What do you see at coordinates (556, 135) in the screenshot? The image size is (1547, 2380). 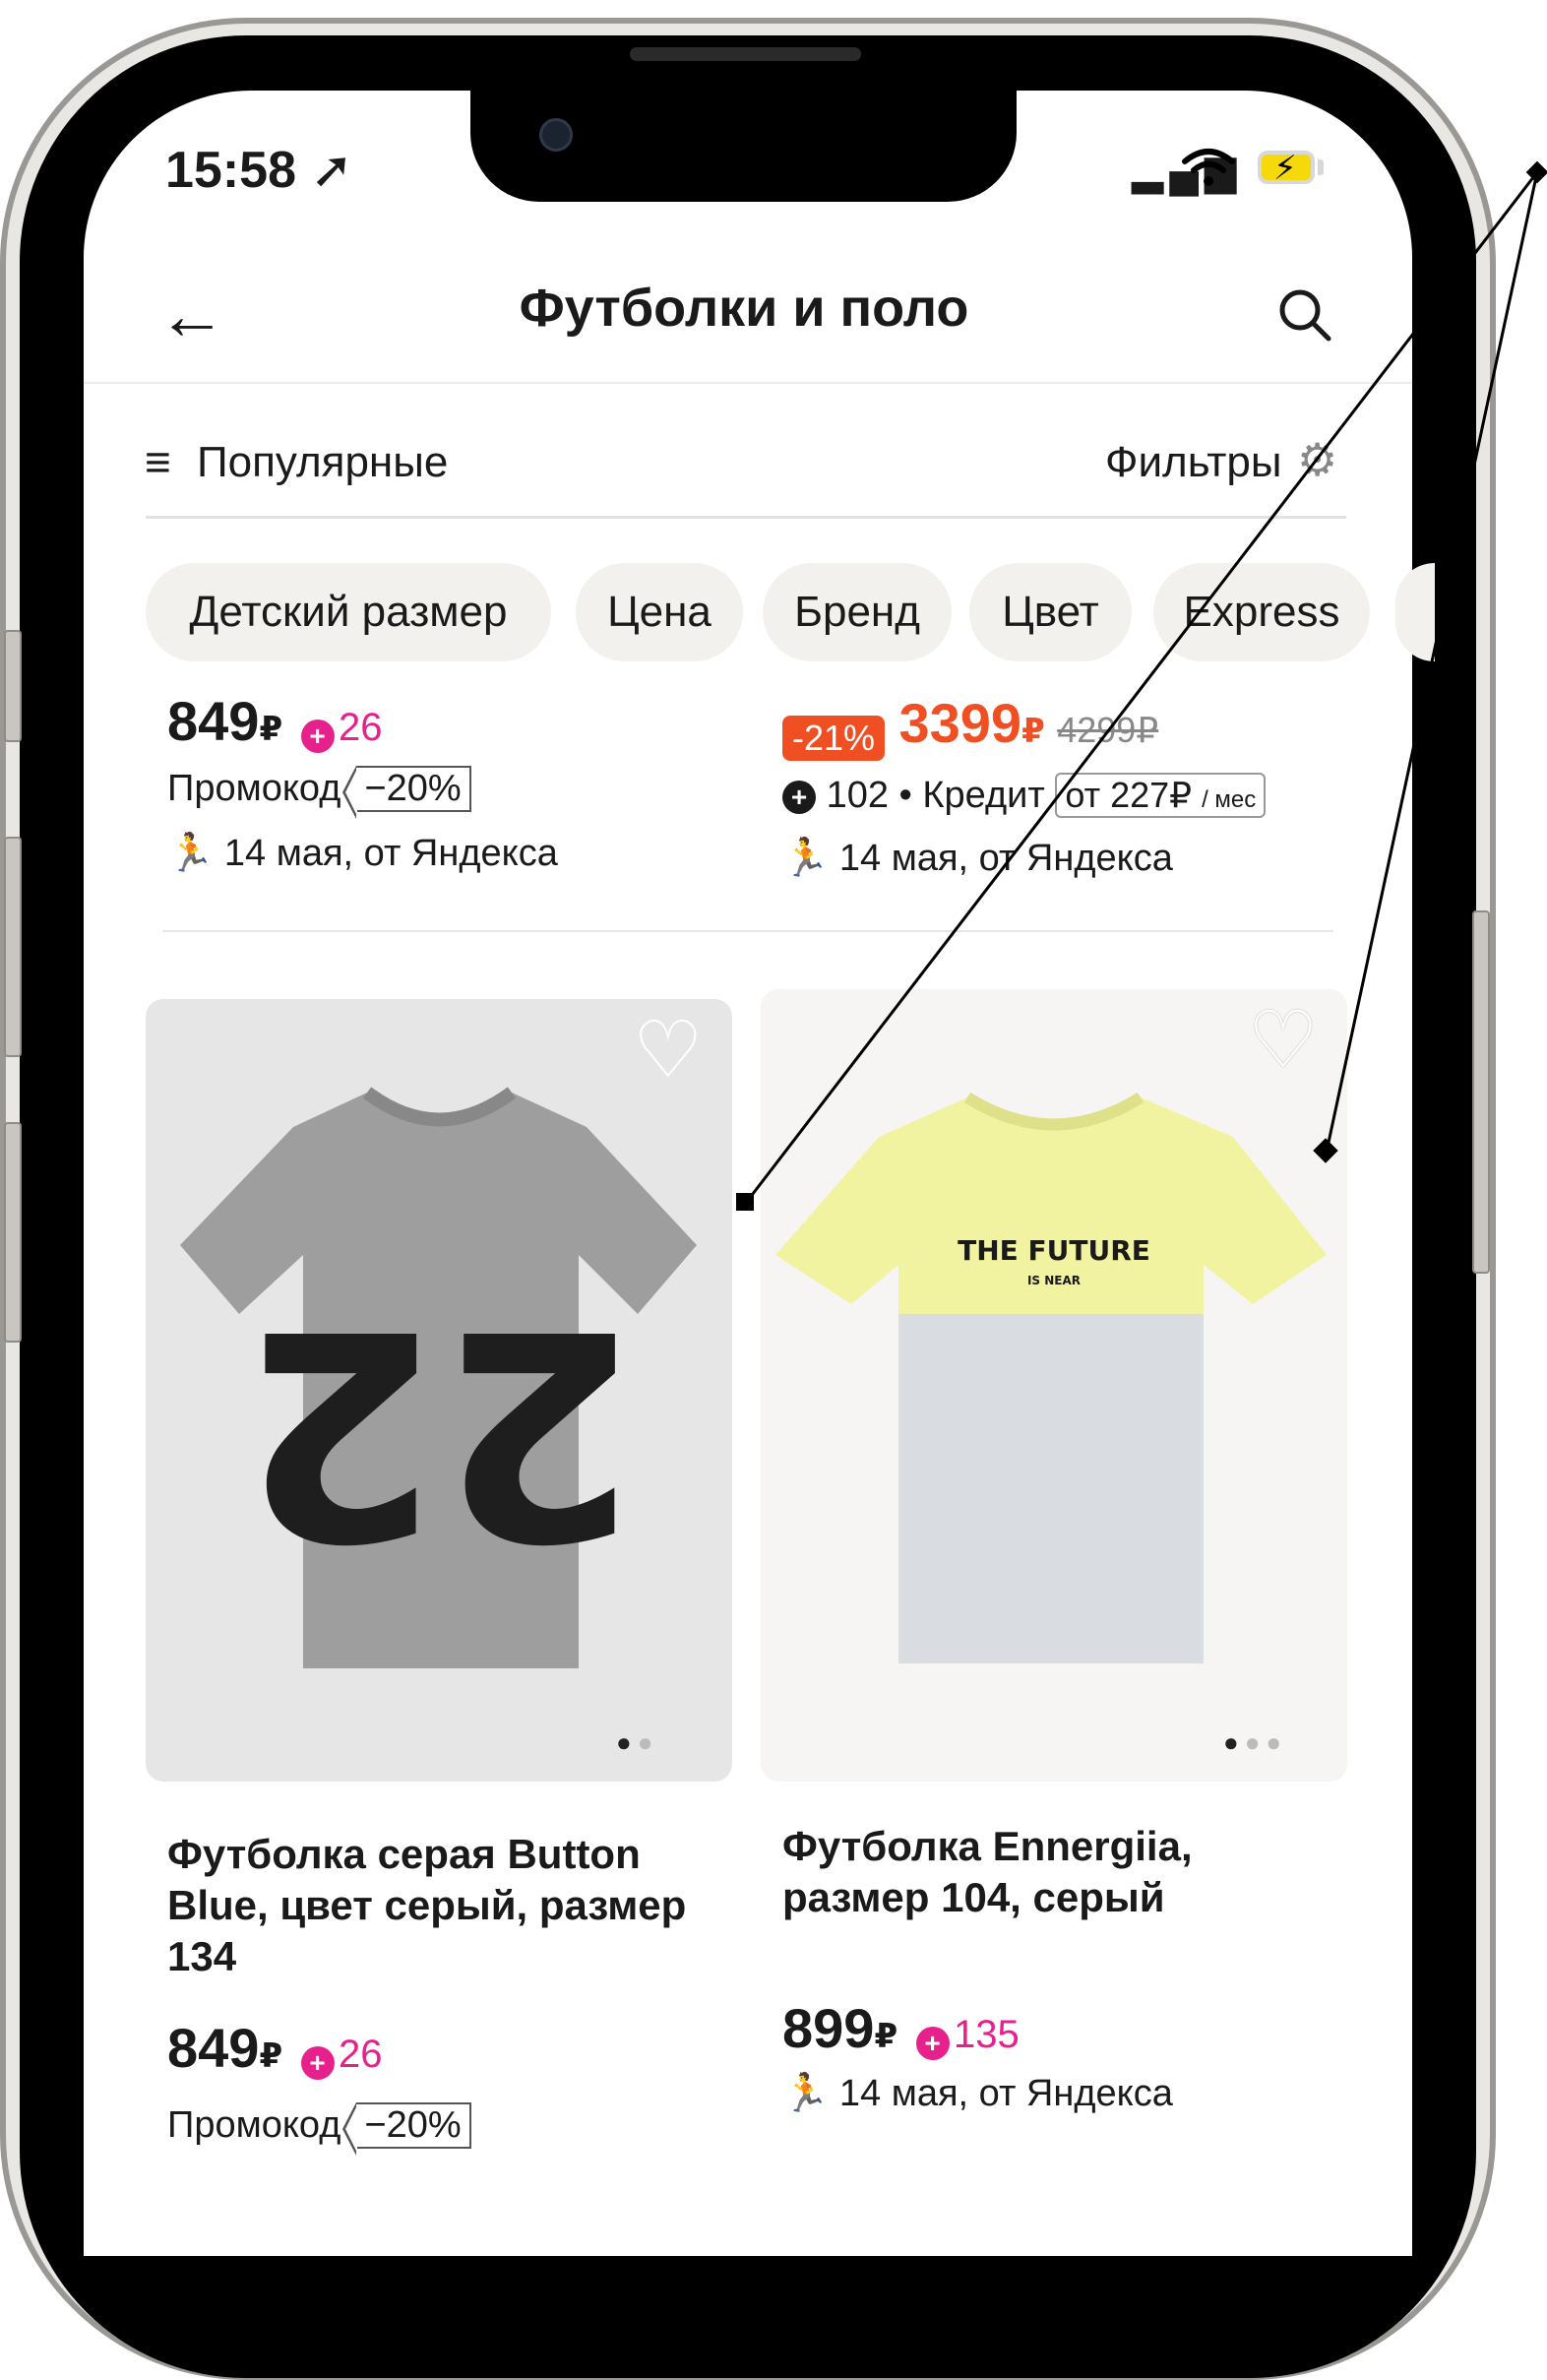 I see `front-camera` at bounding box center [556, 135].